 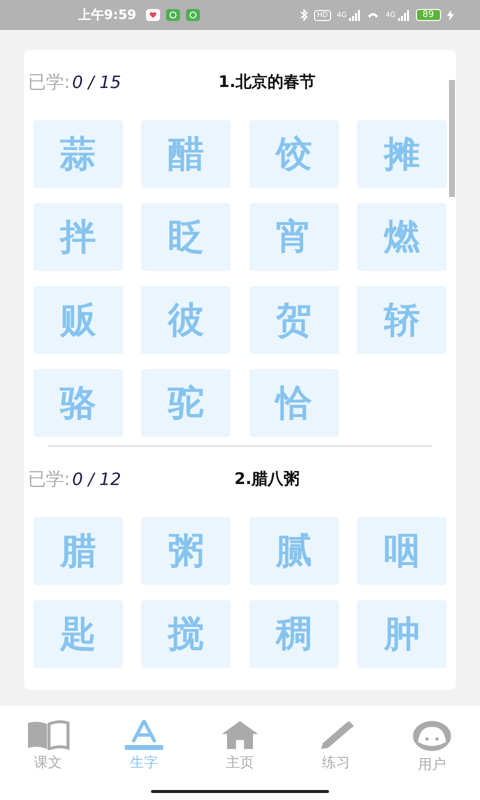 What do you see at coordinates (48, 735) in the screenshot?
I see `book-icon` at bounding box center [48, 735].